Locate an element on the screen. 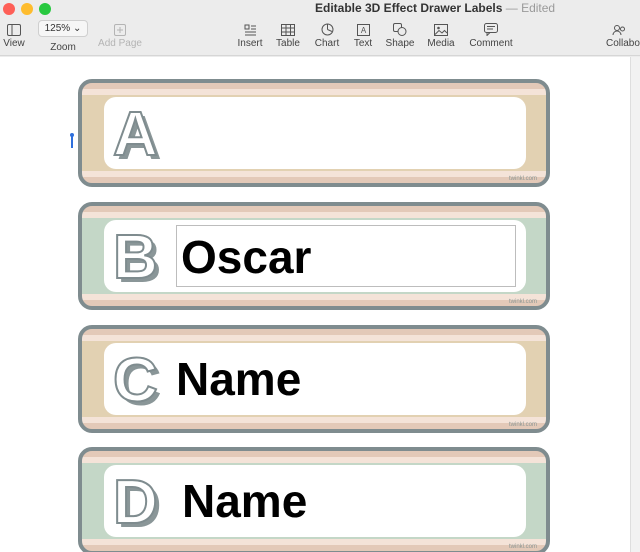  letter-badge-b: B B is located at coordinates (139, 259).